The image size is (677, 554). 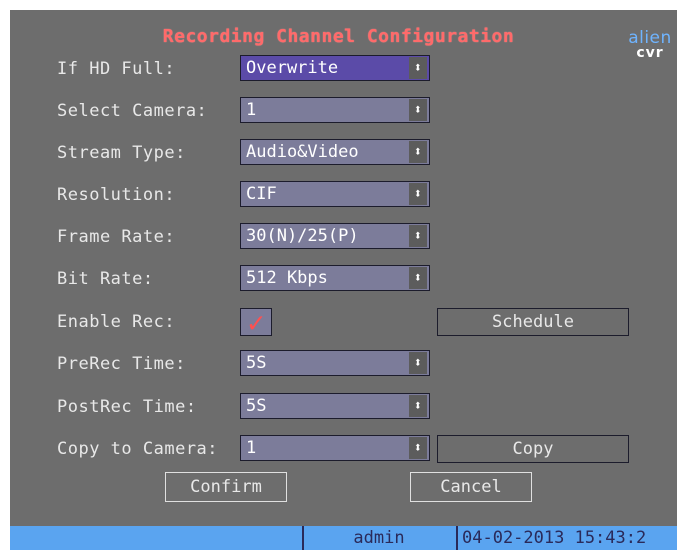 I want to click on copy-button: Copy, so click(x=533, y=449).